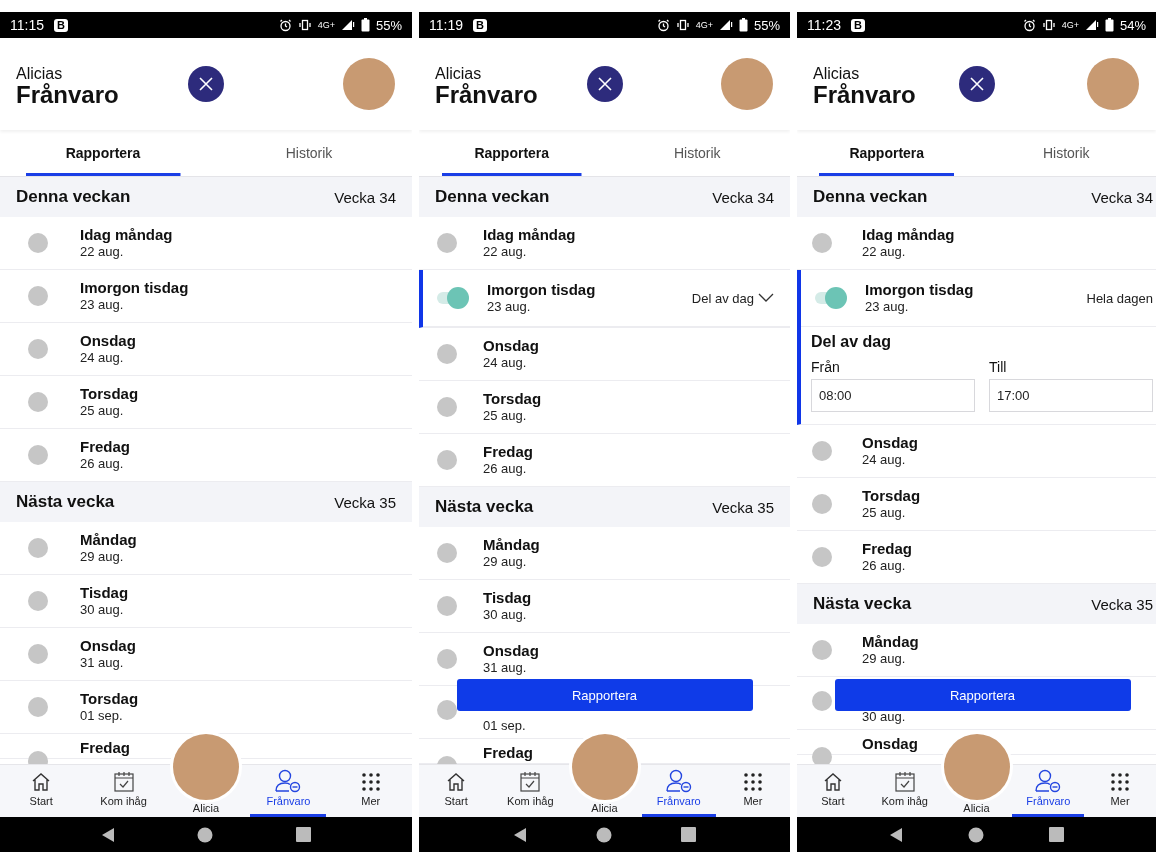  I want to click on header-title: Frånvaro, so click(486, 94).